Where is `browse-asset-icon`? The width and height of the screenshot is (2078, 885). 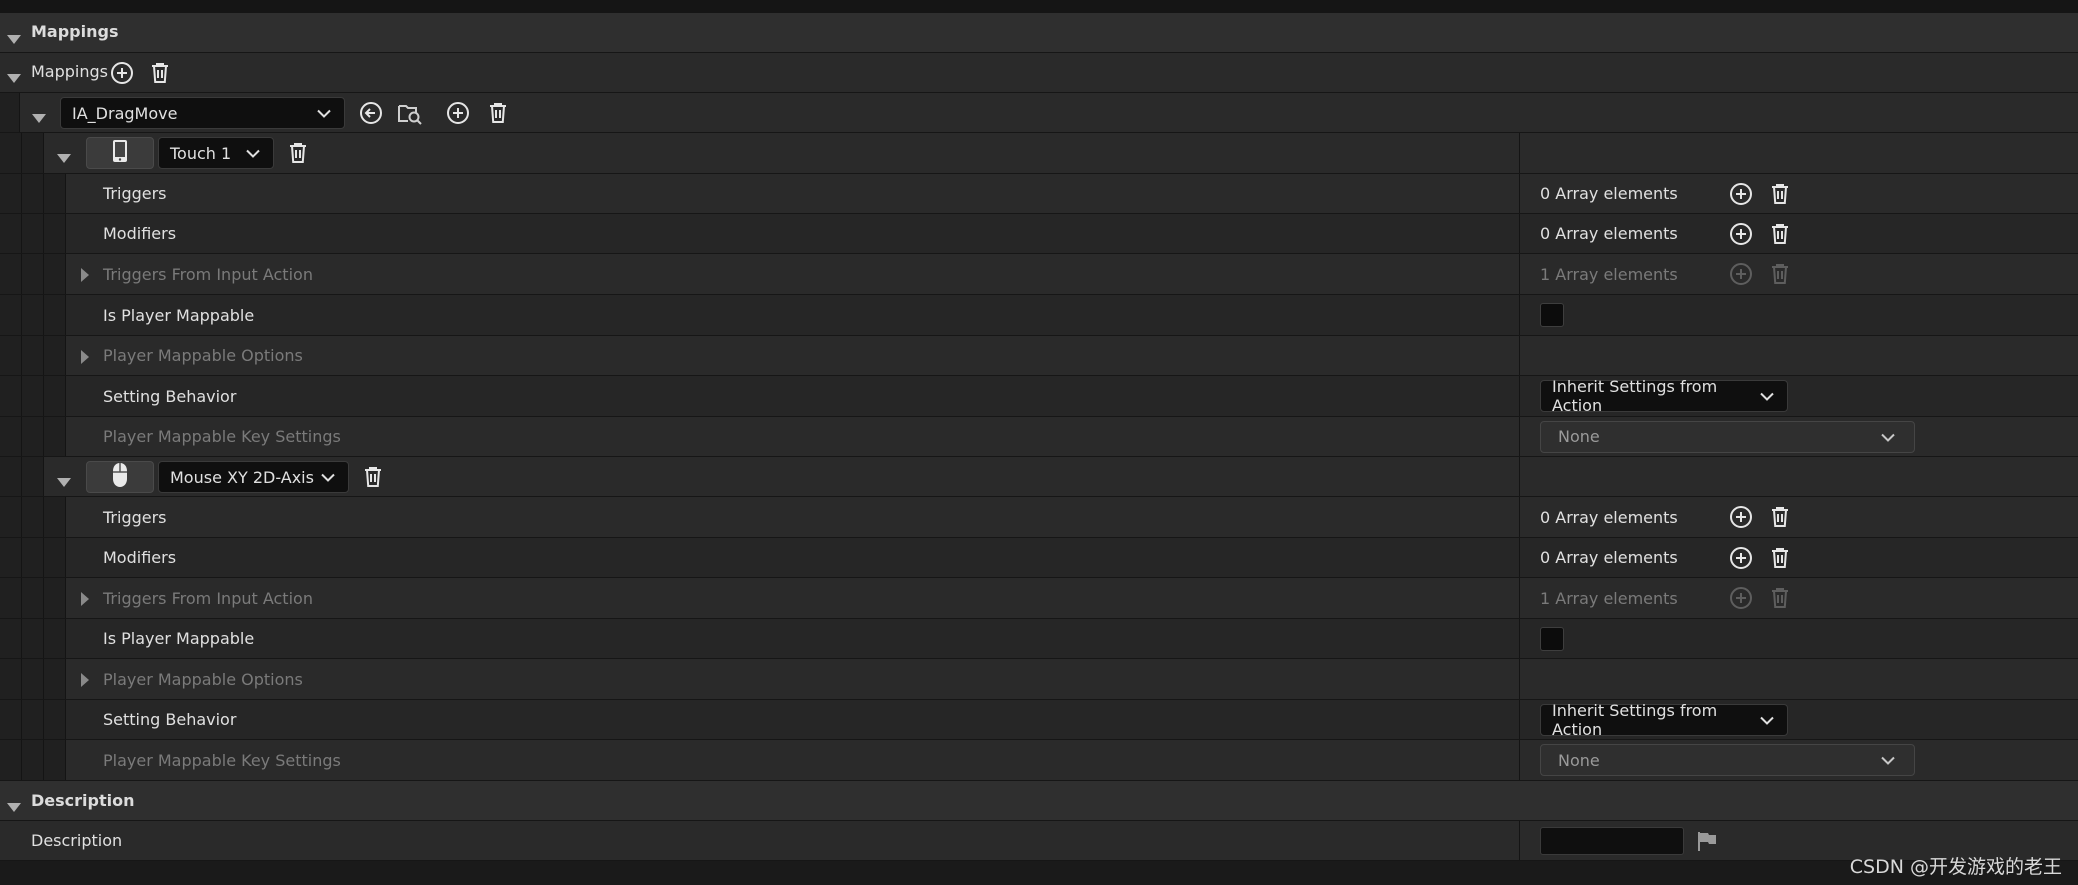 browse-asset-icon is located at coordinates (410, 113).